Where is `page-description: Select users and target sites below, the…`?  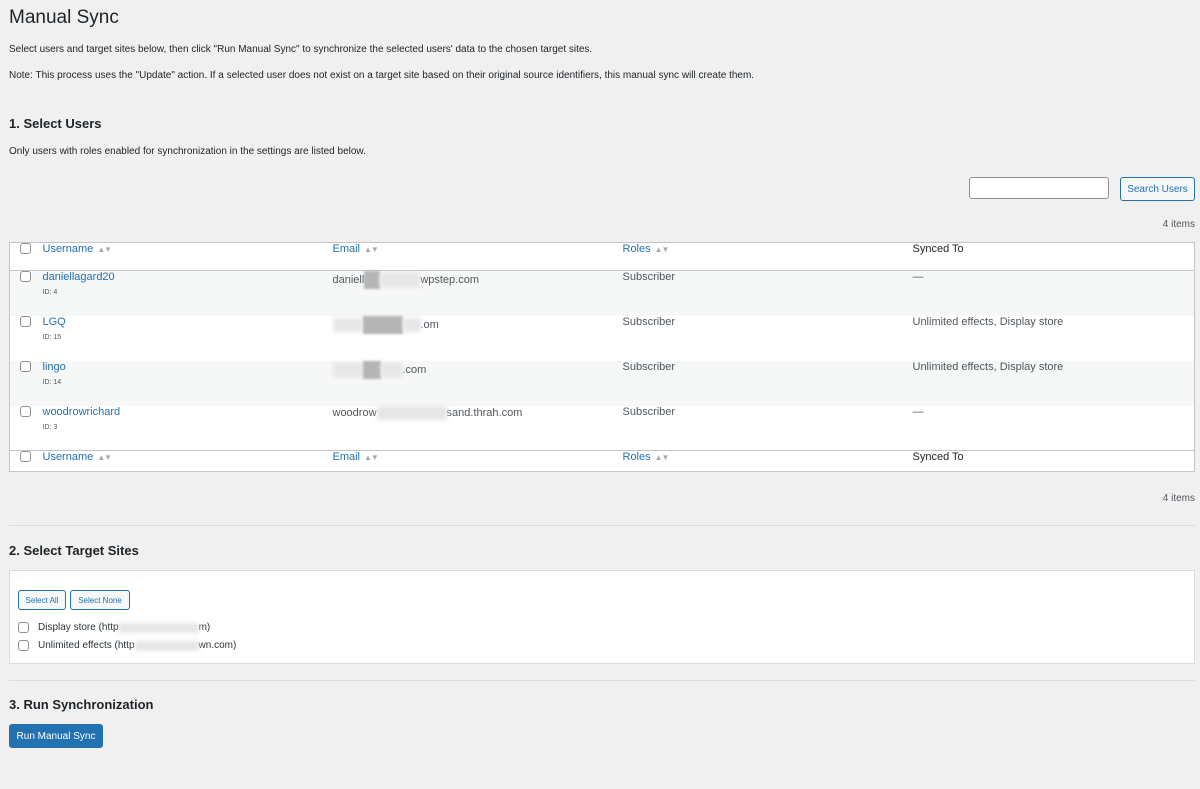
page-description: Select users and target sites below, the… is located at coordinates (301, 49).